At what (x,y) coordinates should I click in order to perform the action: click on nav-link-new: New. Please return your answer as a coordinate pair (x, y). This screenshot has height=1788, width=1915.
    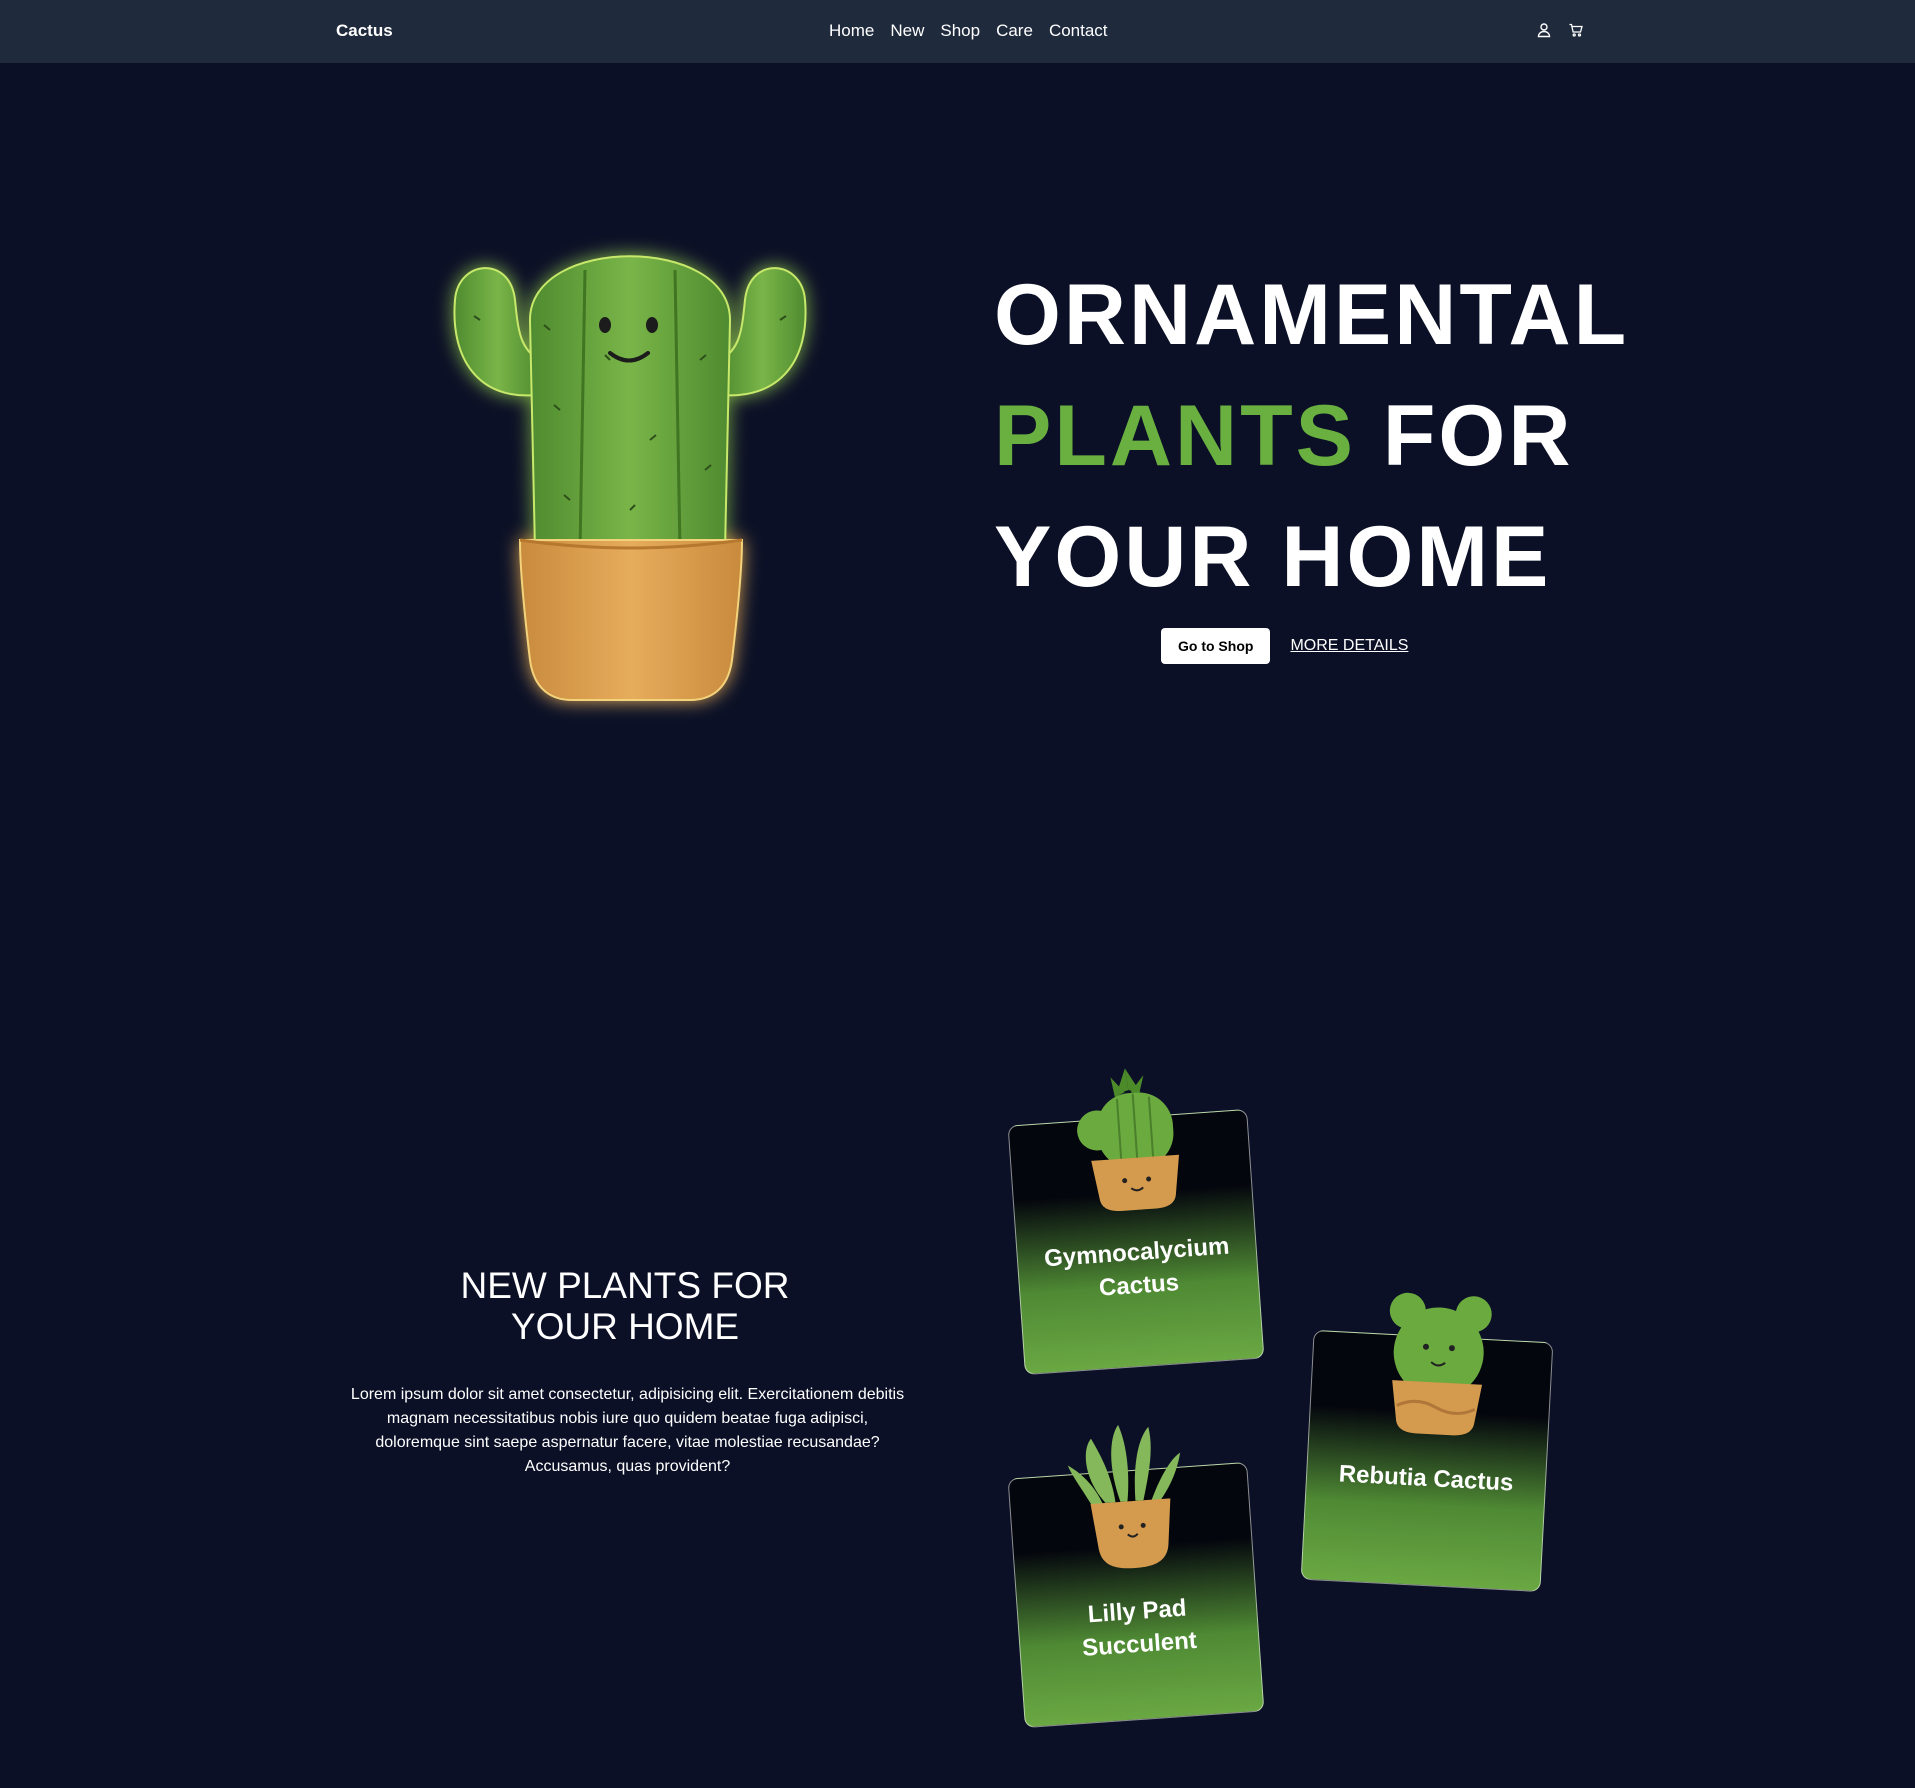
    Looking at the image, I should click on (907, 31).